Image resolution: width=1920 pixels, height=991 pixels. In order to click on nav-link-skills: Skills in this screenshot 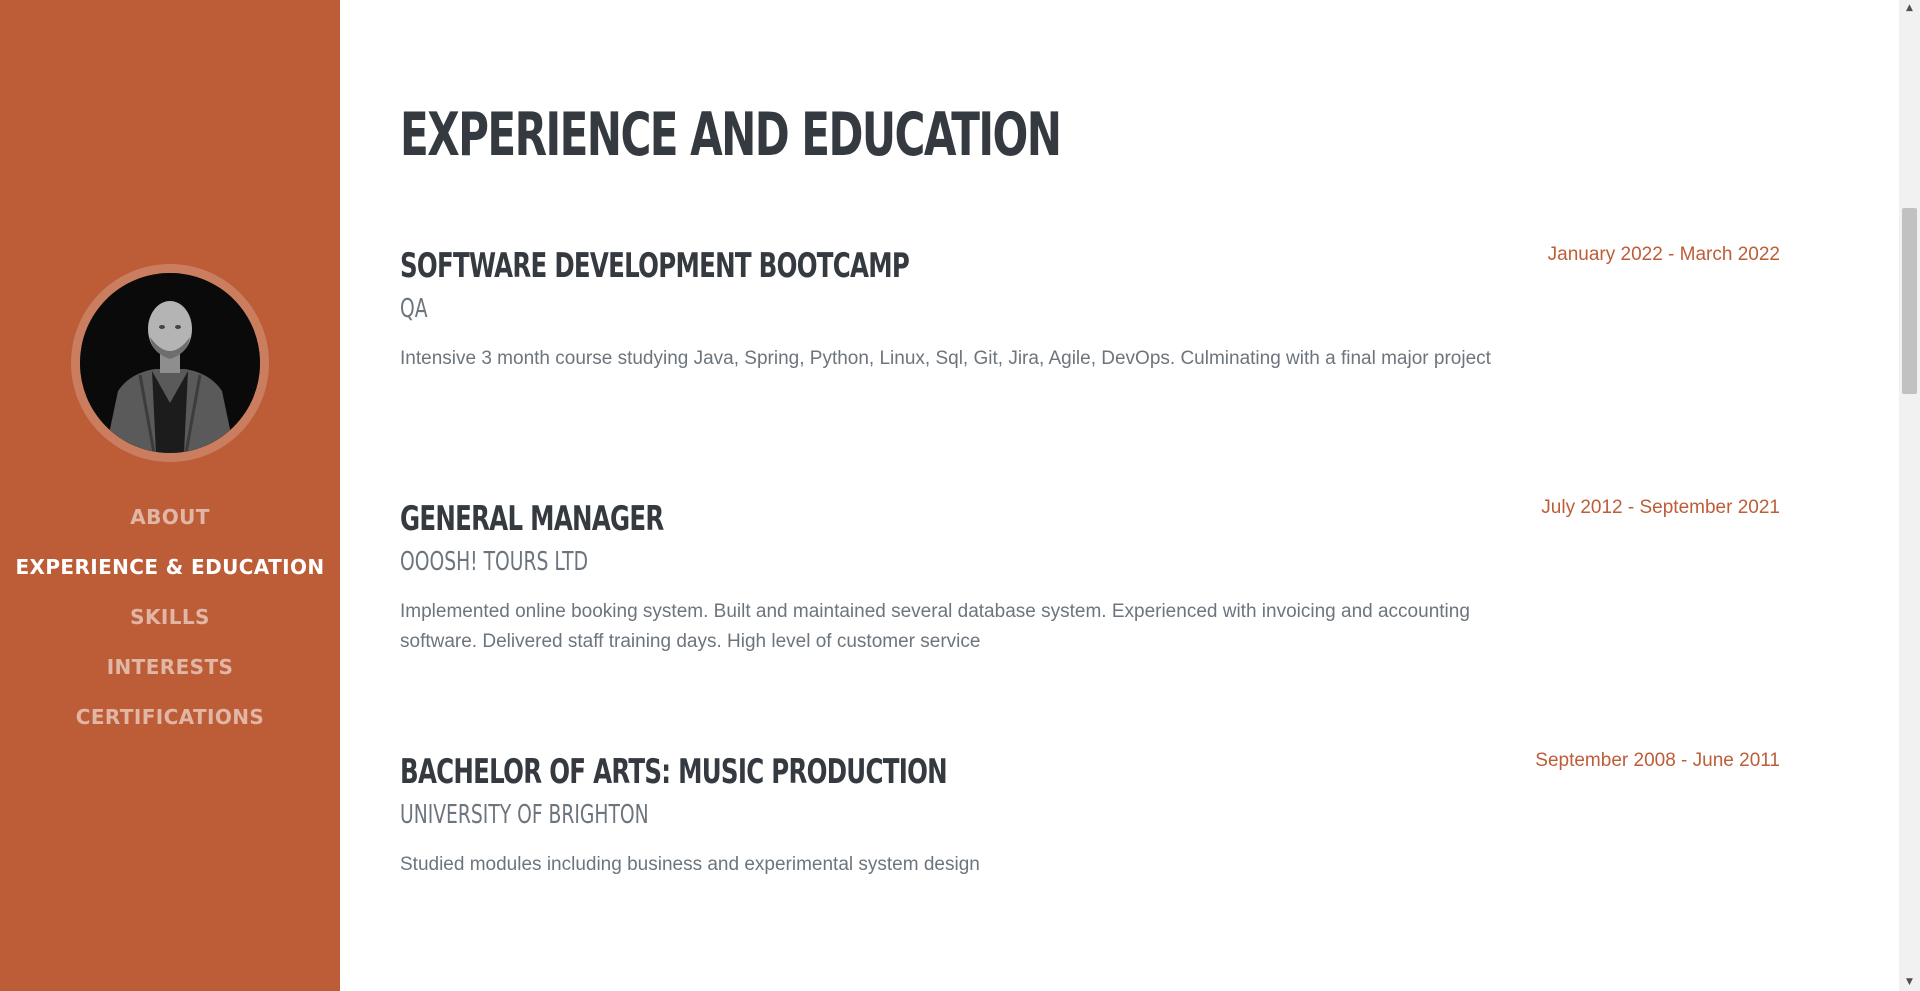, I will do `click(170, 617)`.